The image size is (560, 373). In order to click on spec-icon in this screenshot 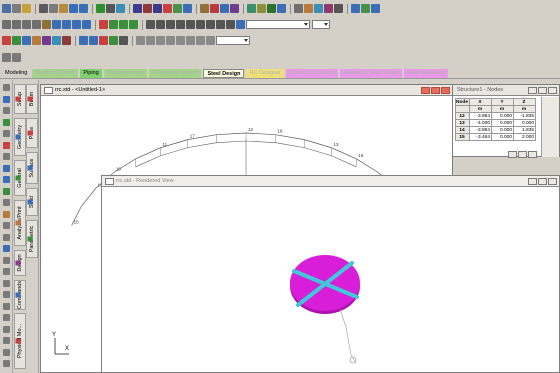, I will do `click(234, 8)`.